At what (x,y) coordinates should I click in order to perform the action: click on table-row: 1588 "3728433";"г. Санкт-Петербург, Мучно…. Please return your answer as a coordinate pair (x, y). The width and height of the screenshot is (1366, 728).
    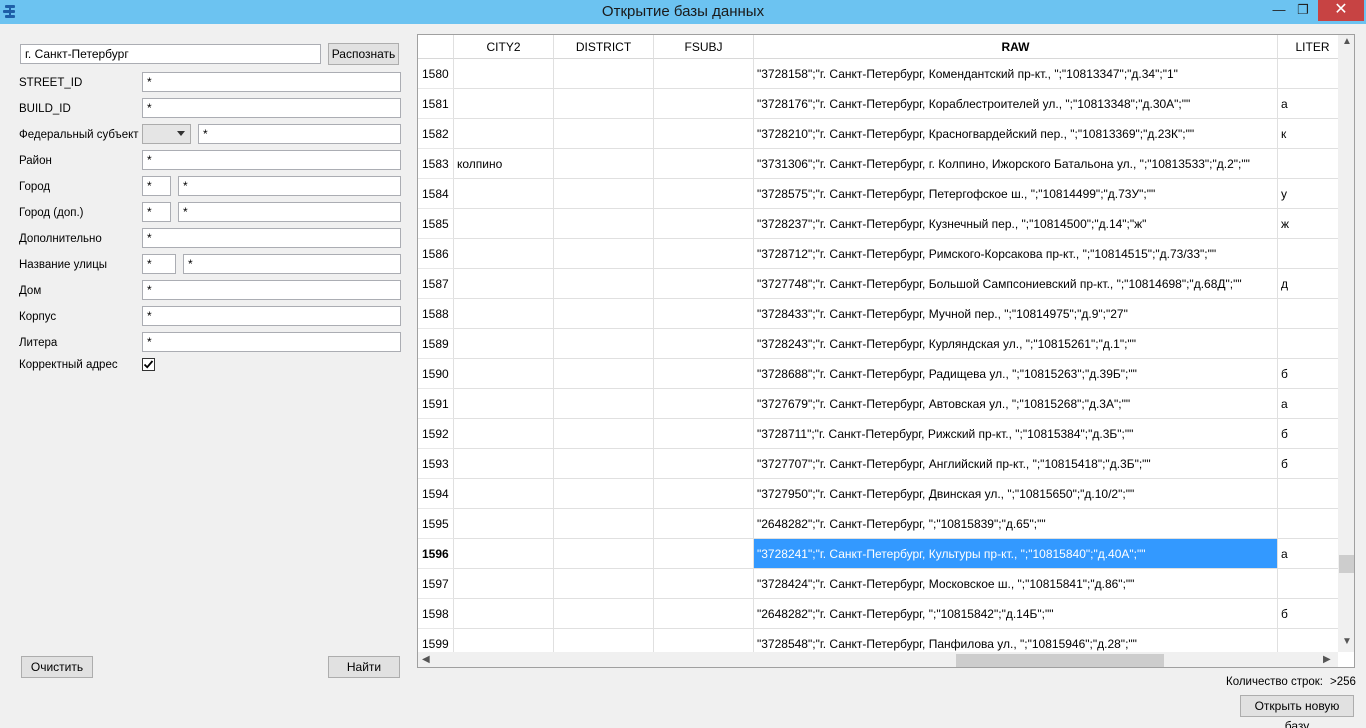
    Looking at the image, I should click on (878, 314).